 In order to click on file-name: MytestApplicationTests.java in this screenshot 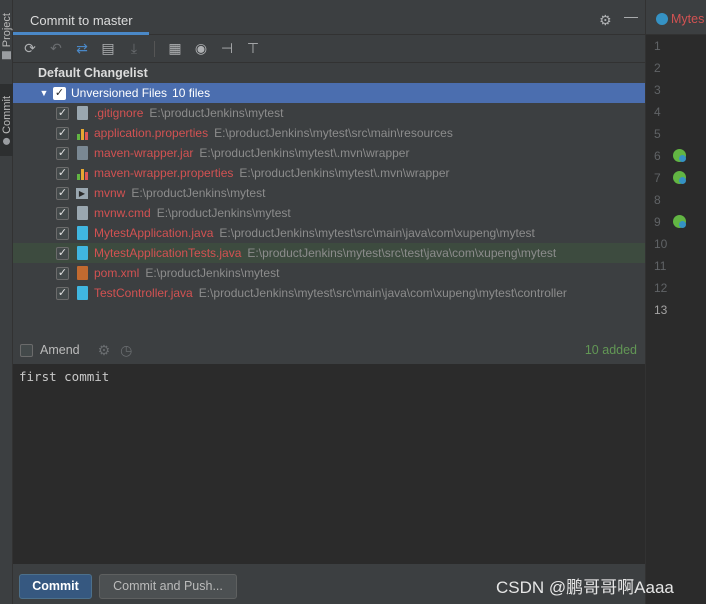, I will do `click(168, 253)`.